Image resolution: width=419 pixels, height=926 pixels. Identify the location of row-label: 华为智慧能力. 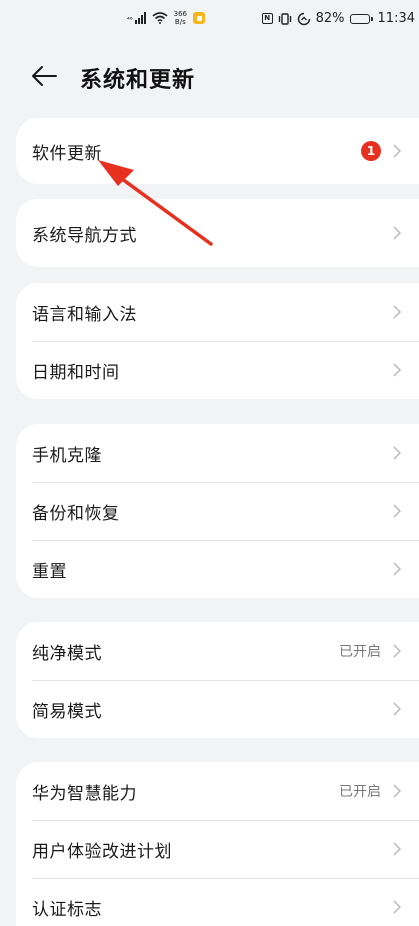
(84, 793).